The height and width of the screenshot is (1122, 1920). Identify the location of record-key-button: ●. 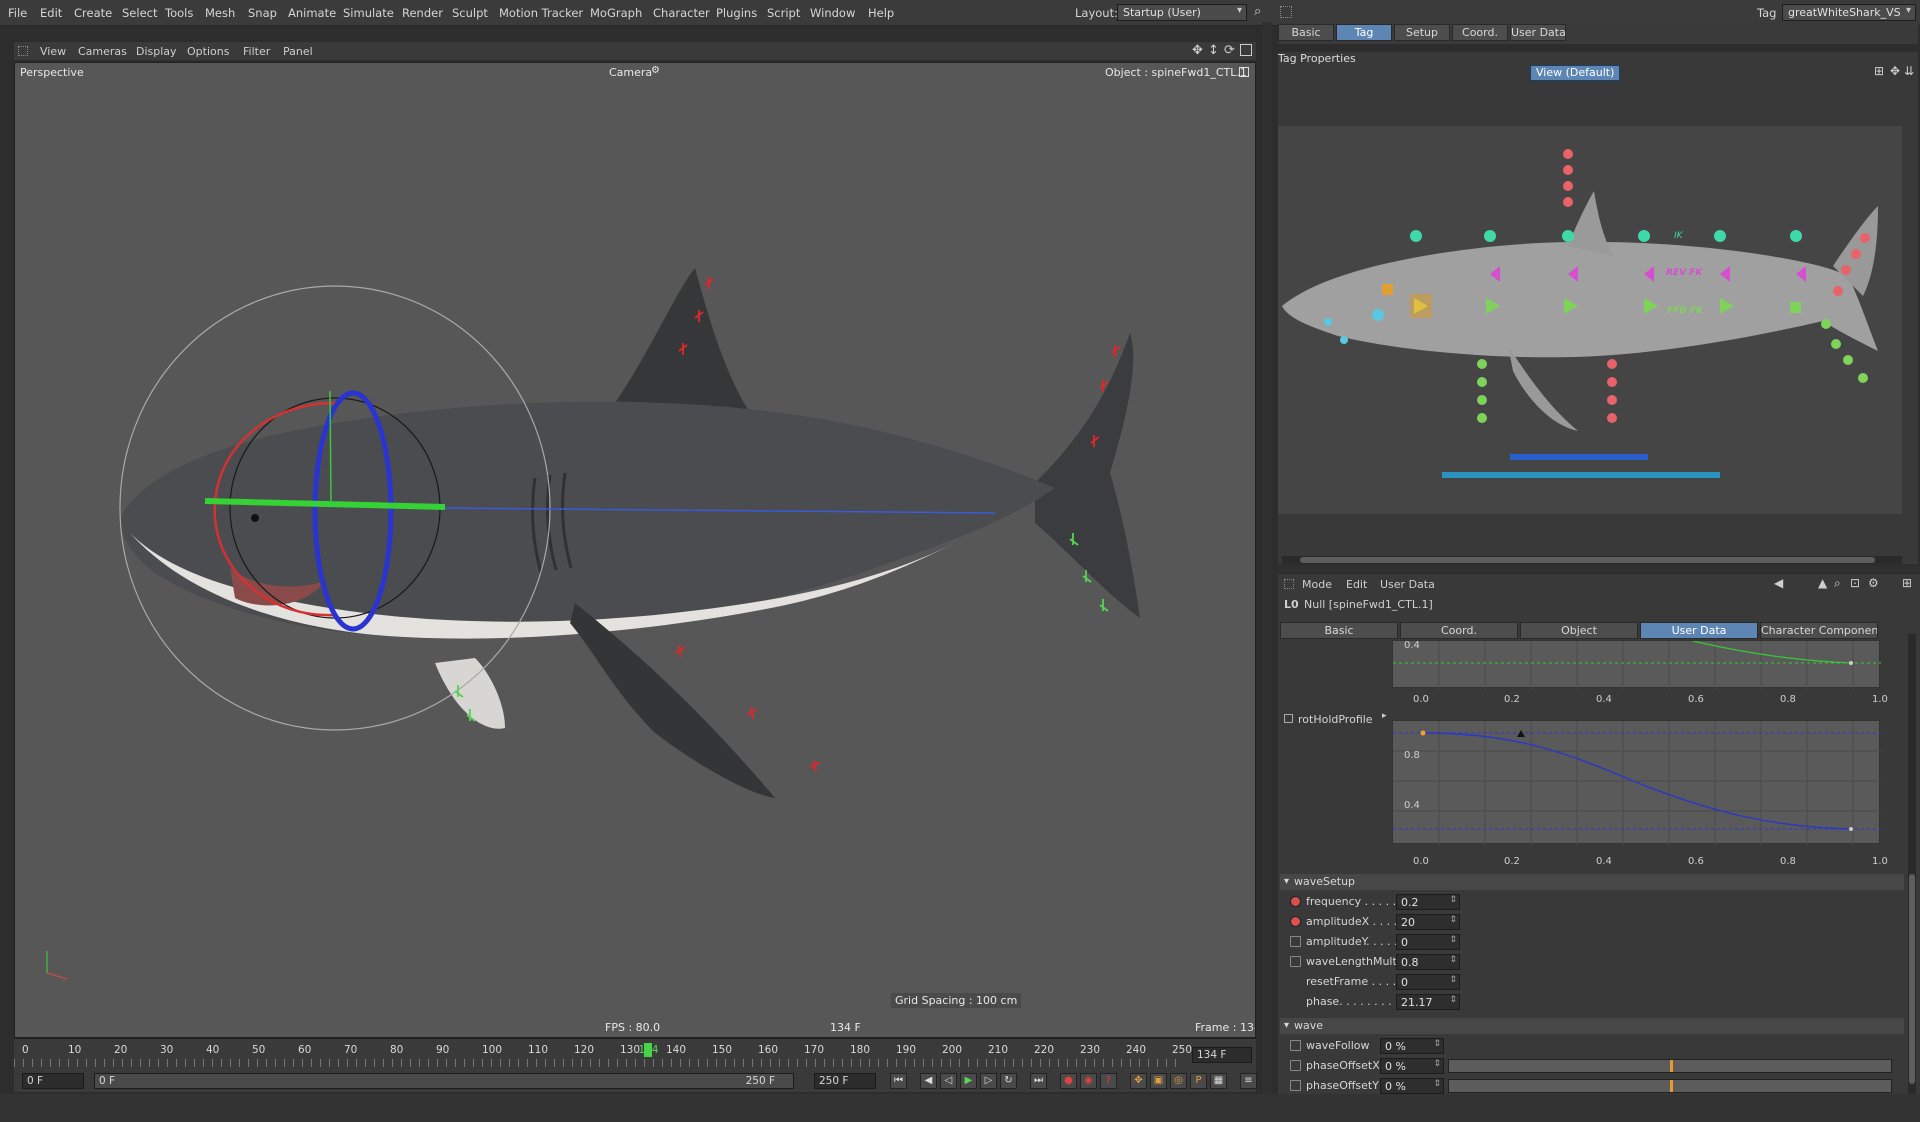
(1068, 1081).